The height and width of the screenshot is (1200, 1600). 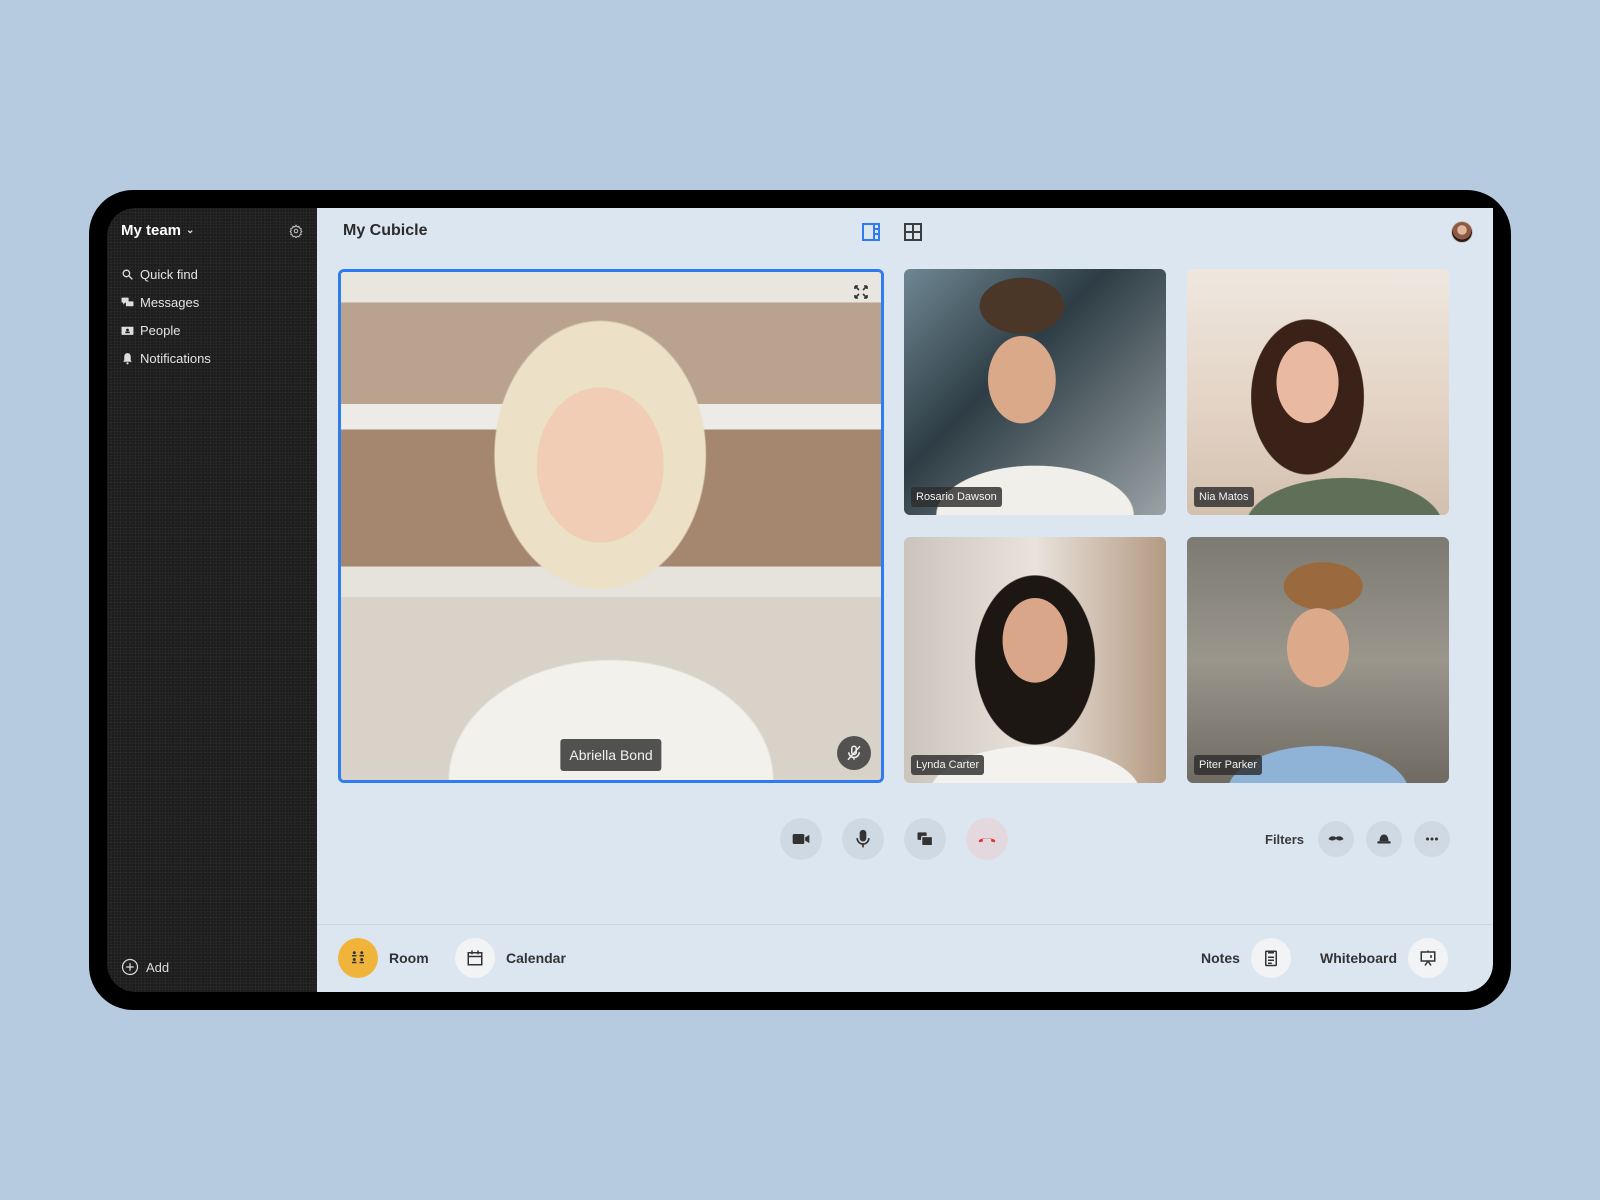 What do you see at coordinates (151, 230) in the screenshot?
I see `team-name: My team` at bounding box center [151, 230].